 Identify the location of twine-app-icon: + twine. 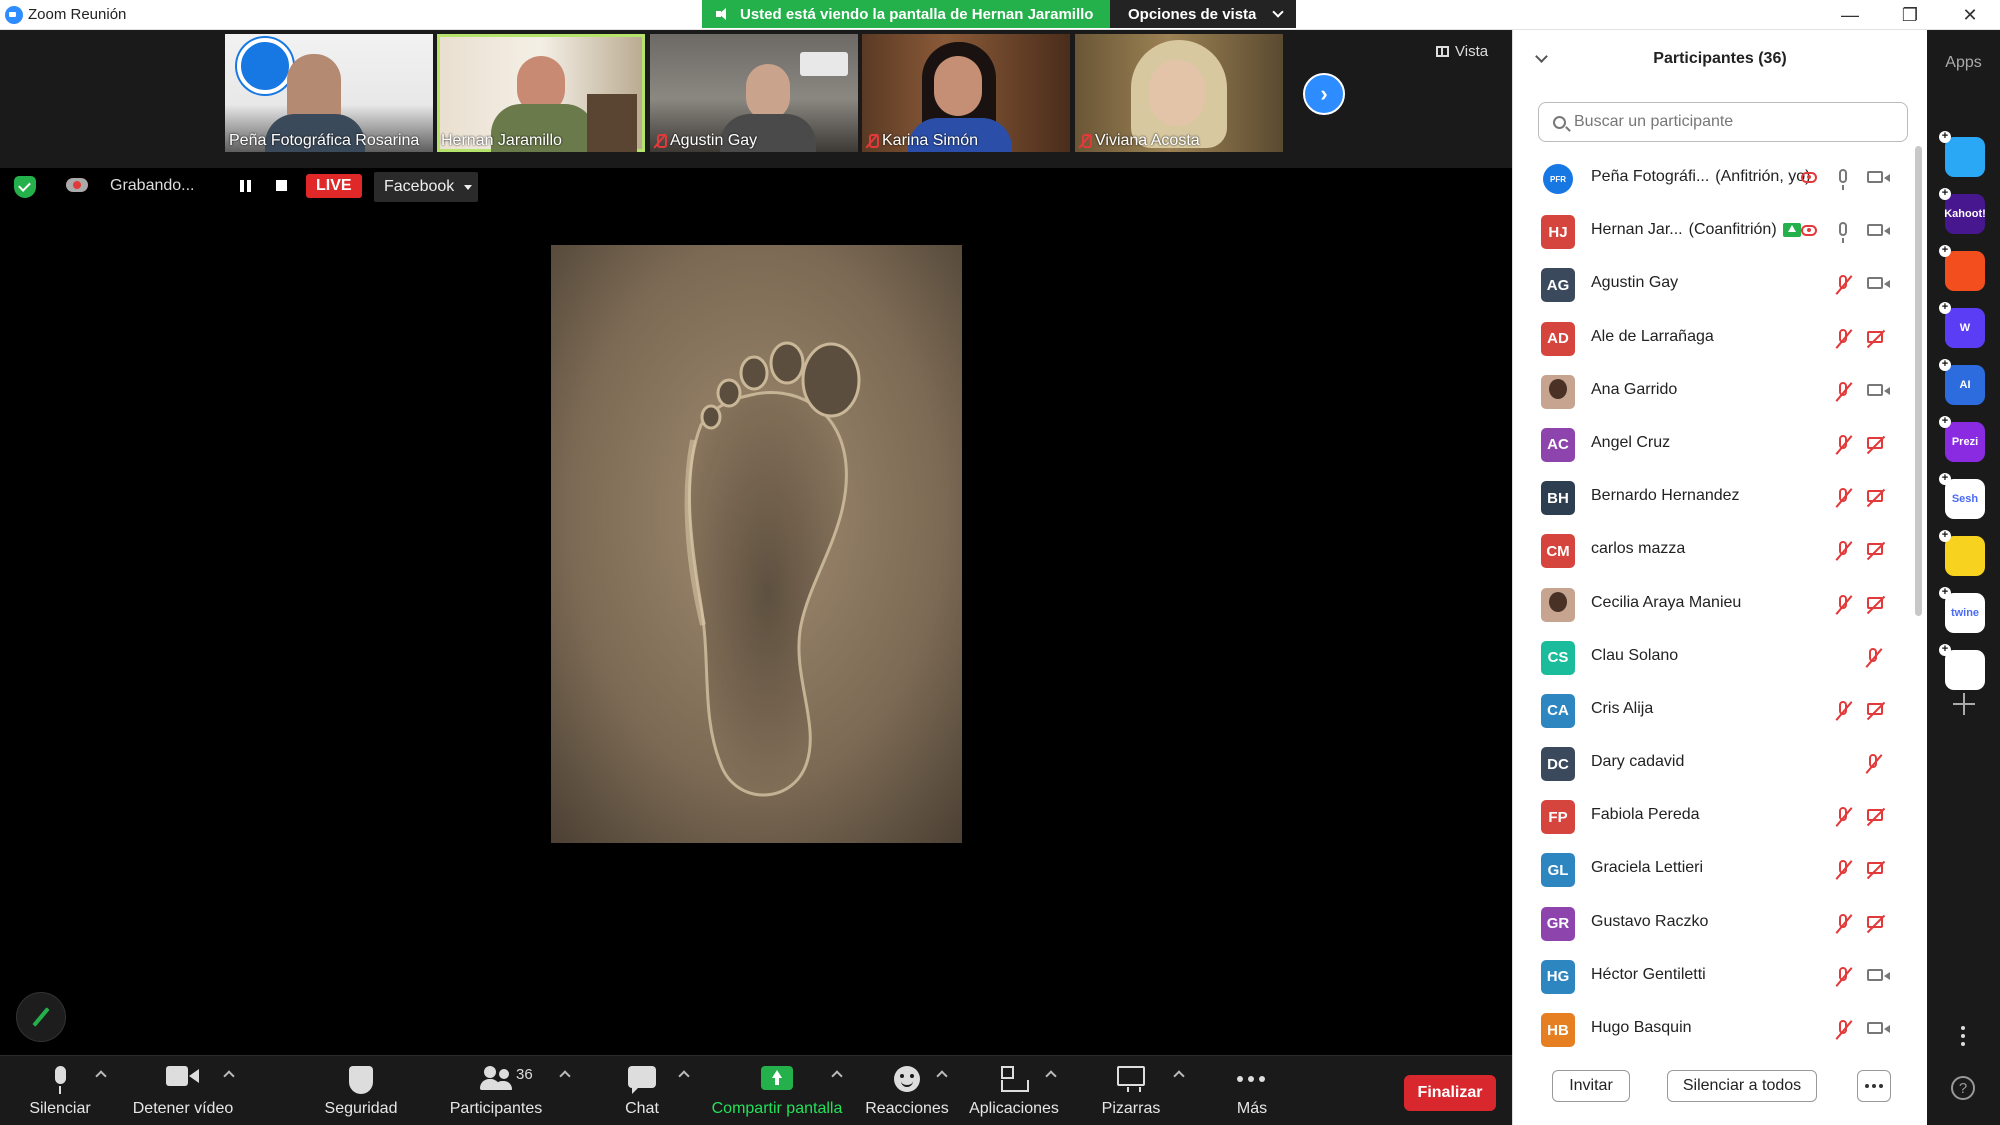
(1962, 610).